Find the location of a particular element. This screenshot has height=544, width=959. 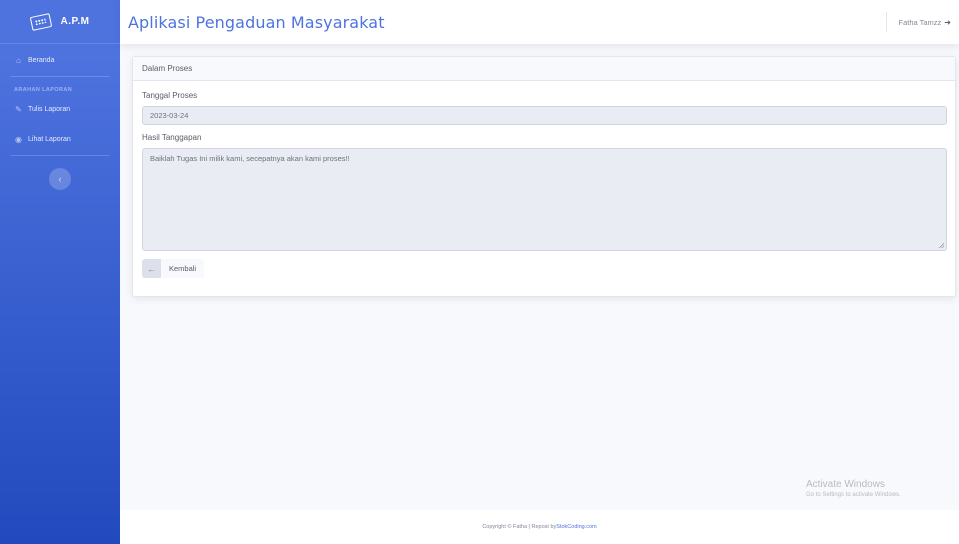

sidebar-item-label: Beranda is located at coordinates (41, 60).